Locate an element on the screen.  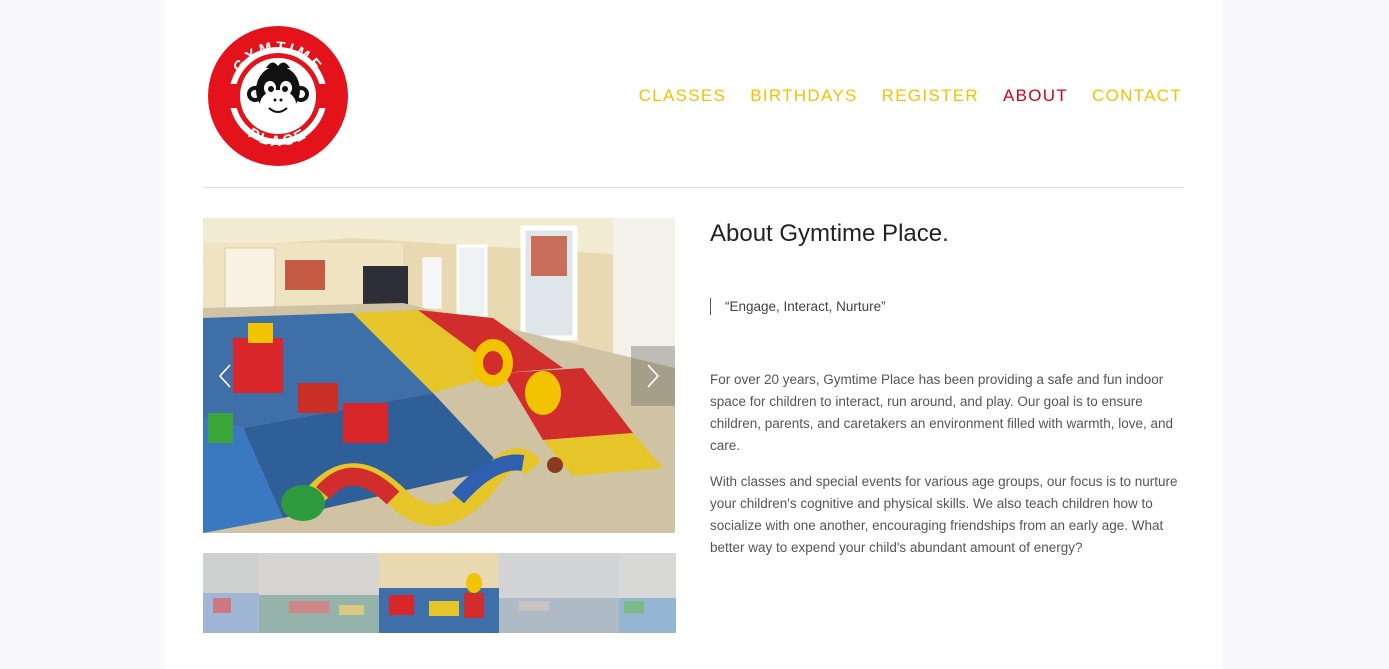
slider-prev-button is located at coordinates (225, 376).